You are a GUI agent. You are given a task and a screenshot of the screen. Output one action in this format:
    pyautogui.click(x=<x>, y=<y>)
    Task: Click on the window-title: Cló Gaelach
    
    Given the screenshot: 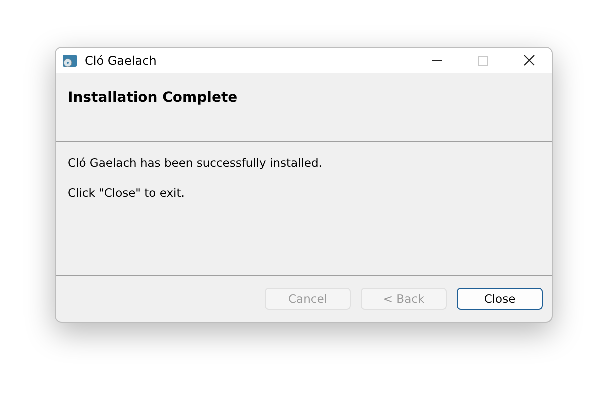 What is the action you would take?
    pyautogui.click(x=121, y=61)
    